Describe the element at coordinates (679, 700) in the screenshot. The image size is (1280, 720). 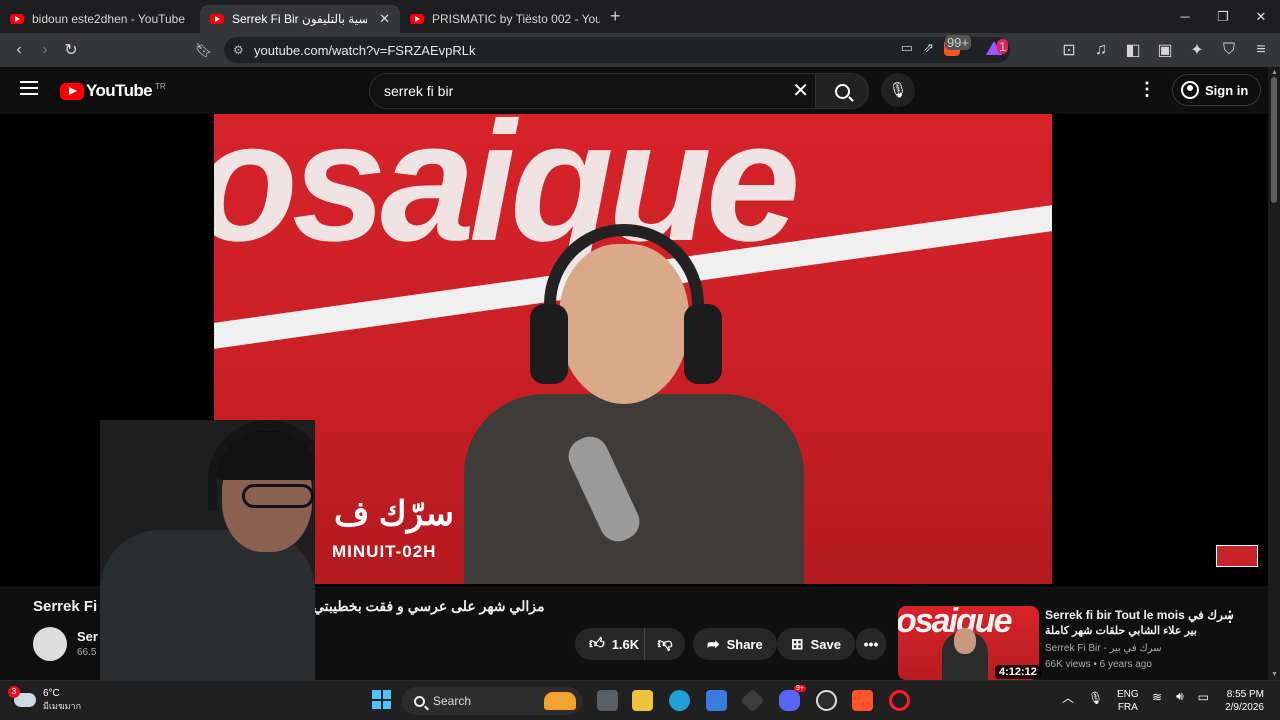
I see `edge-browser-icon` at that location.